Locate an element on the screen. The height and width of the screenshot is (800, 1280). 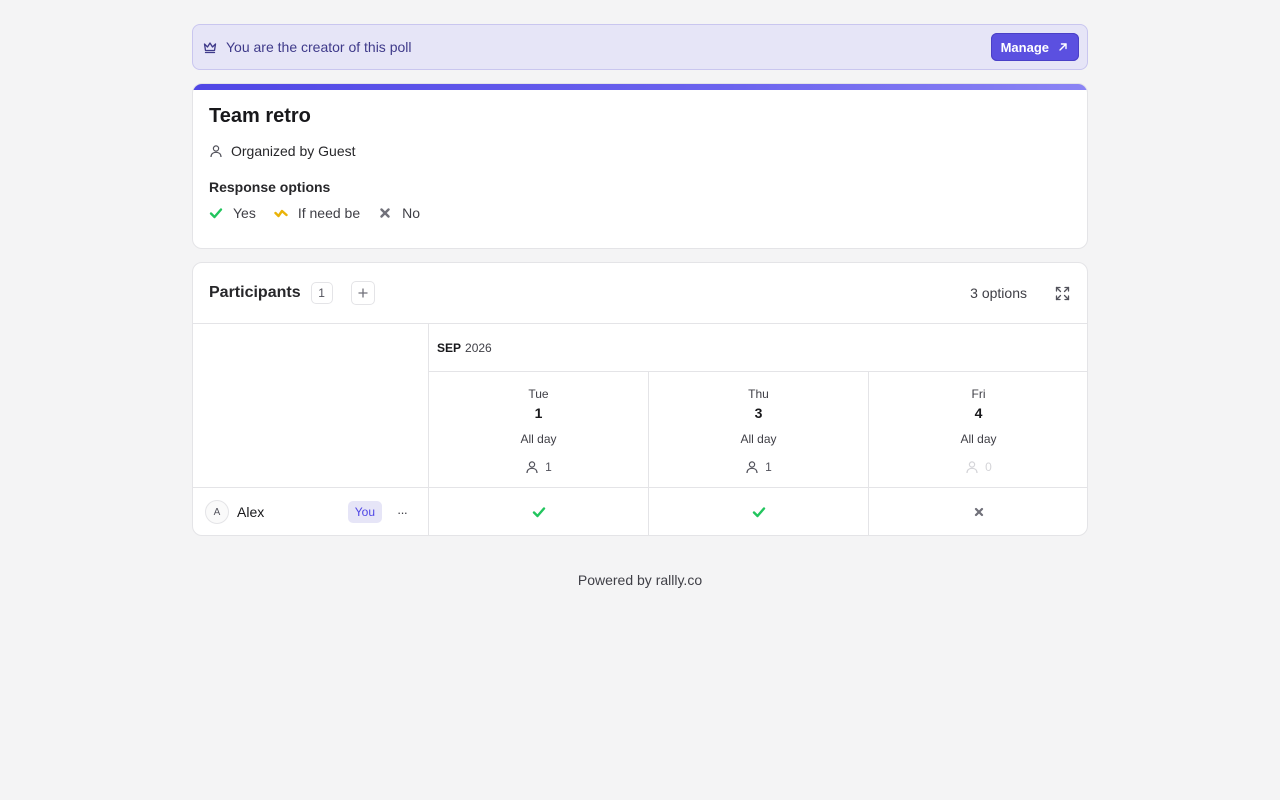
powered-by-link: Powered by rallly.co is located at coordinates (640, 580).